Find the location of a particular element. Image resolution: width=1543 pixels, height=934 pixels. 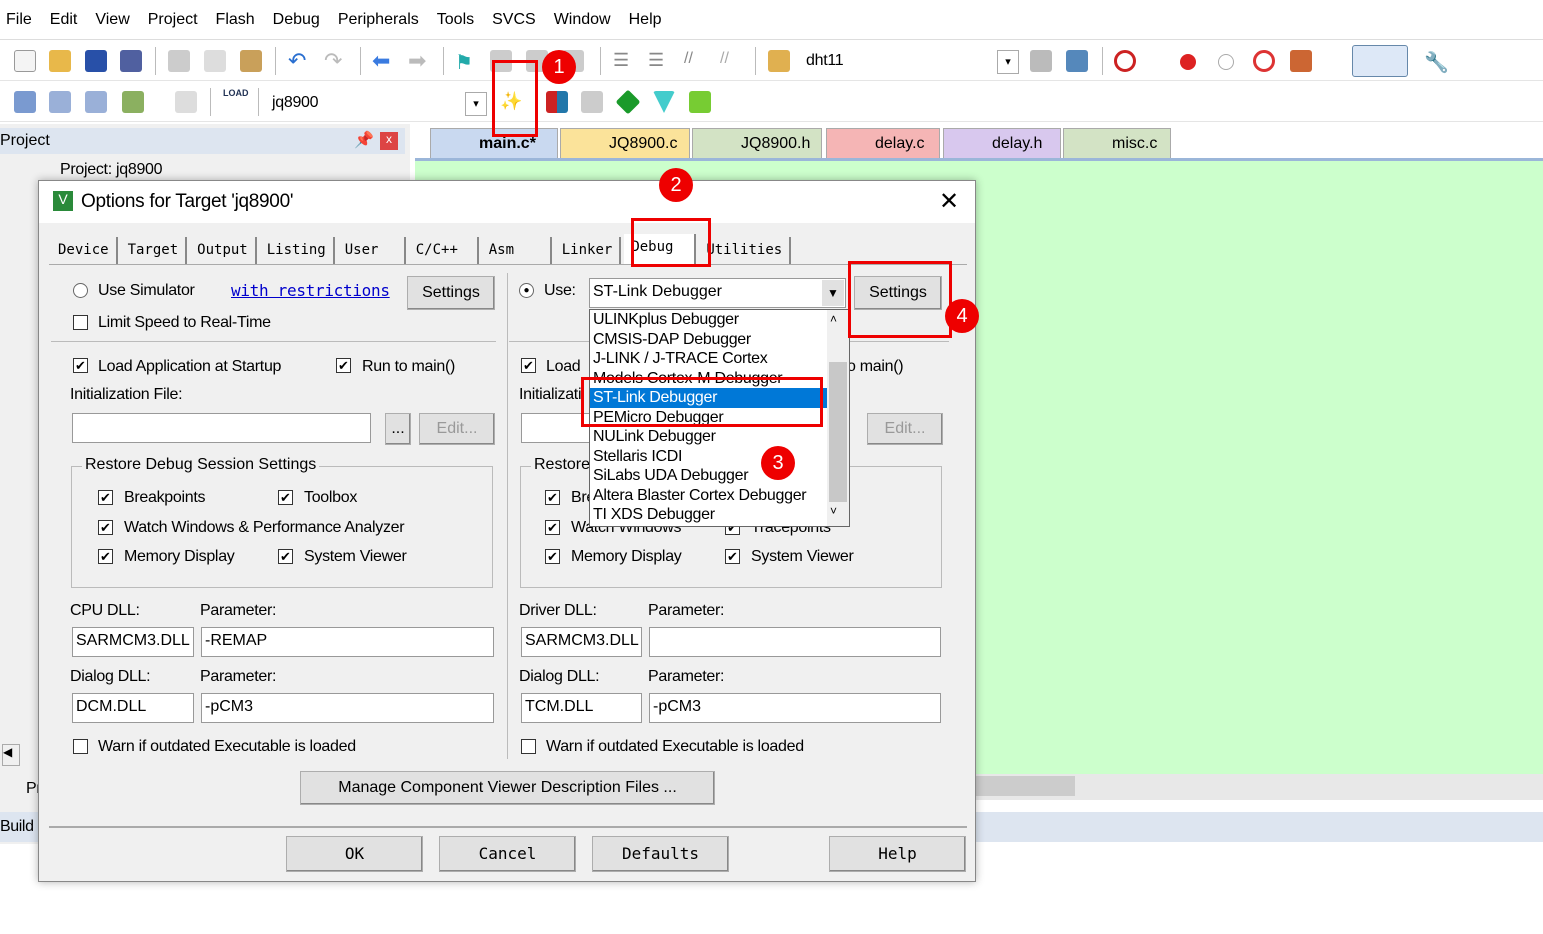

close-dialog-icon: ✕ is located at coordinates (949, 201).